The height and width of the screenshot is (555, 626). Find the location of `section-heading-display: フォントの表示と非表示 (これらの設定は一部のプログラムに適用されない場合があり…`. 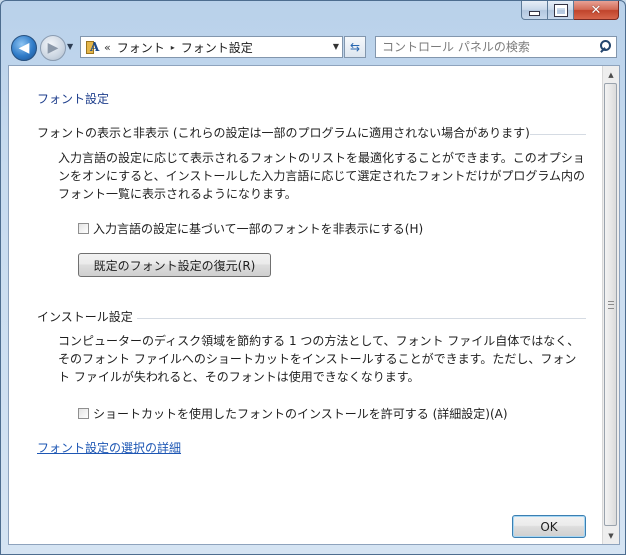

section-heading-display: フォントの表示と非表示 (これらの設定は一部のプログラムに適用されない場合があり… is located at coordinates (283, 133).